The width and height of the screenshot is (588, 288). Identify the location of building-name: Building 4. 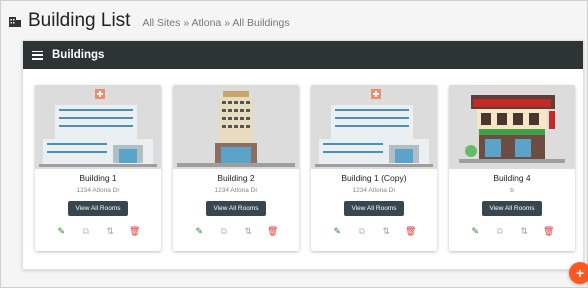
(512, 178).